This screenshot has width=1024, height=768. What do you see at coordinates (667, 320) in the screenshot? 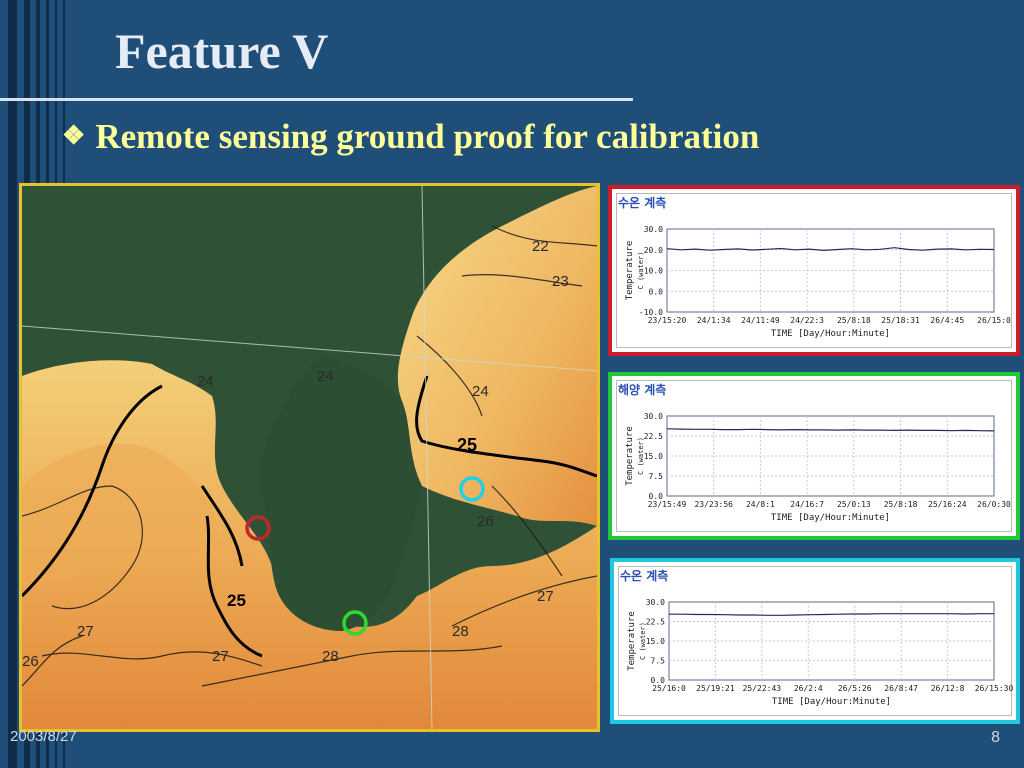
I see `x-tick-label: 23/15:20` at bounding box center [667, 320].